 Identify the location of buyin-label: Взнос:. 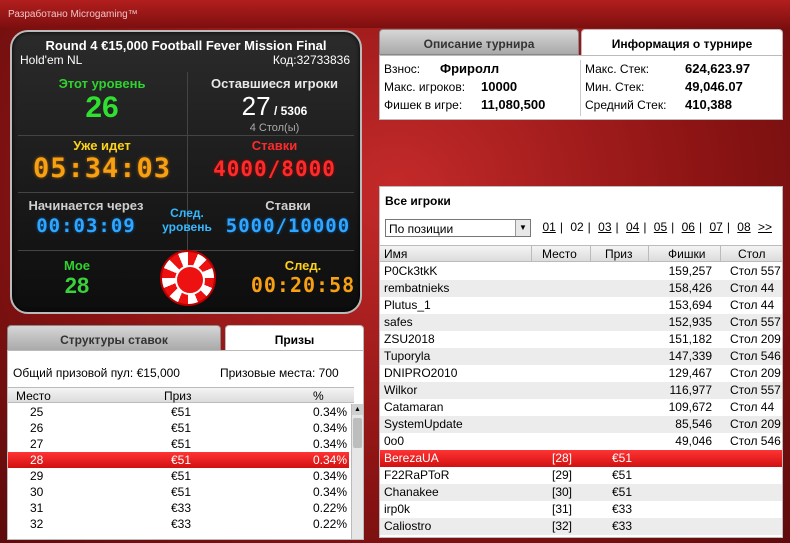
(402, 69).